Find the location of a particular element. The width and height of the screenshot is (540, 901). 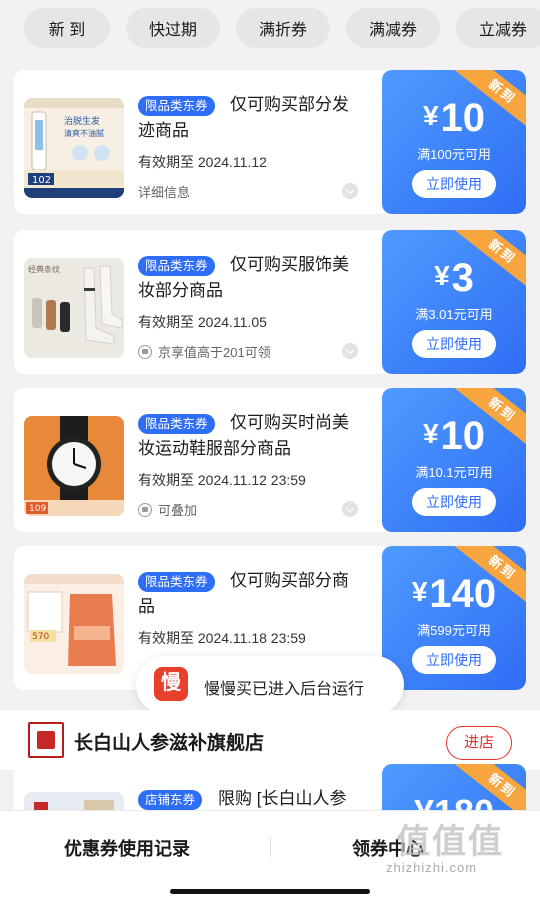

store-logo-icon is located at coordinates (46, 740).